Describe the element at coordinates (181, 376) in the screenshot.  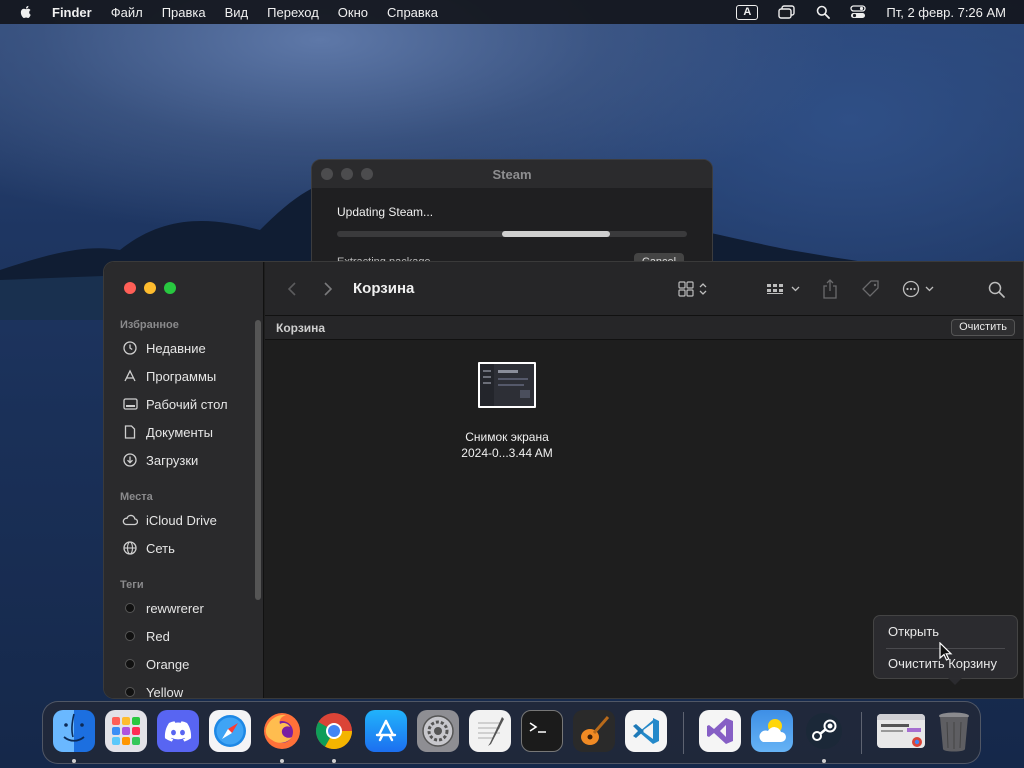
I see `sidebar-item-label: Программы` at that location.